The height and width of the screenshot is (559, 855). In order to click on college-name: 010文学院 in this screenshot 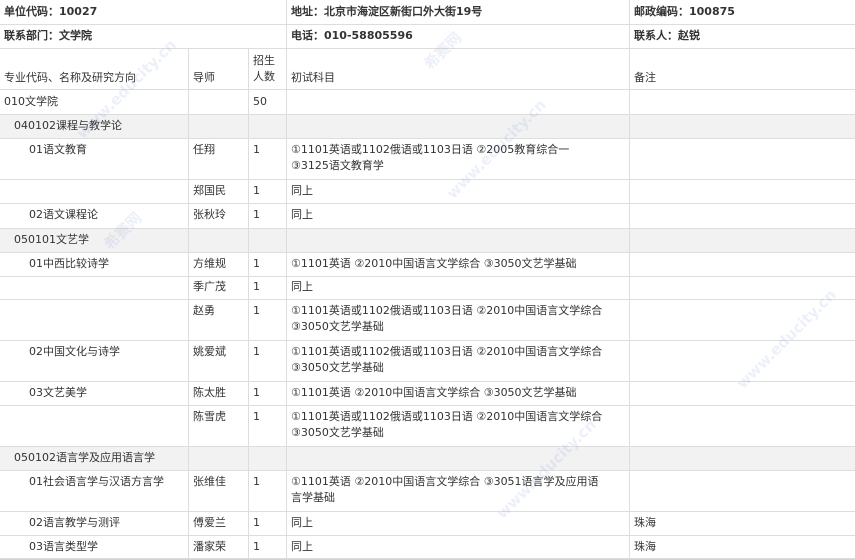, I will do `click(31, 101)`.